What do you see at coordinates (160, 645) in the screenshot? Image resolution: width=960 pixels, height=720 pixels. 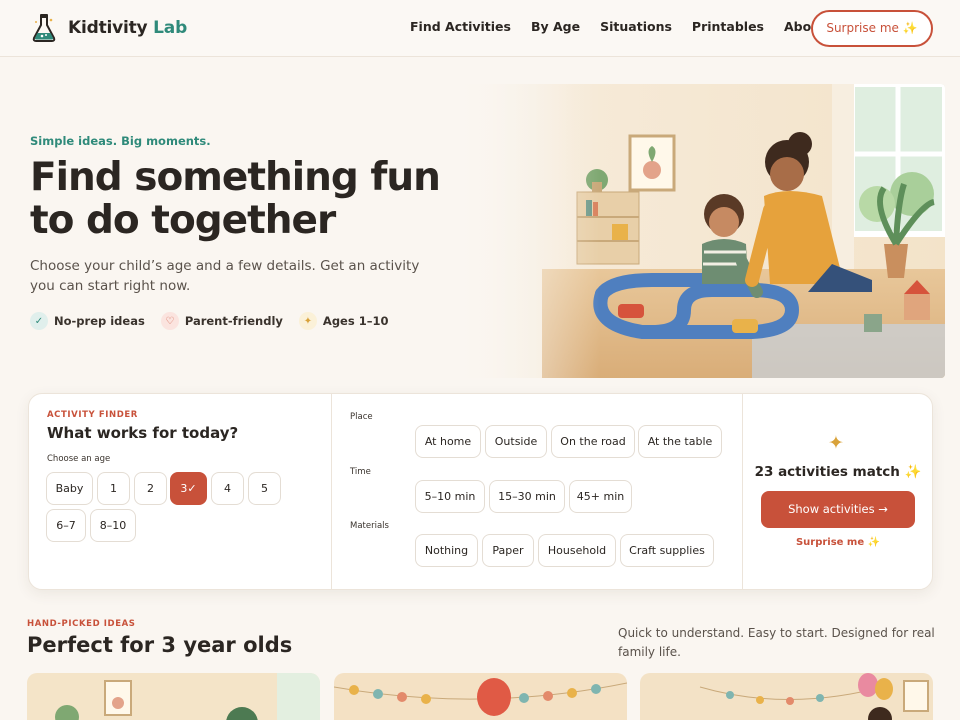 I see `section-title: Perfect for 3 year olds` at bounding box center [160, 645].